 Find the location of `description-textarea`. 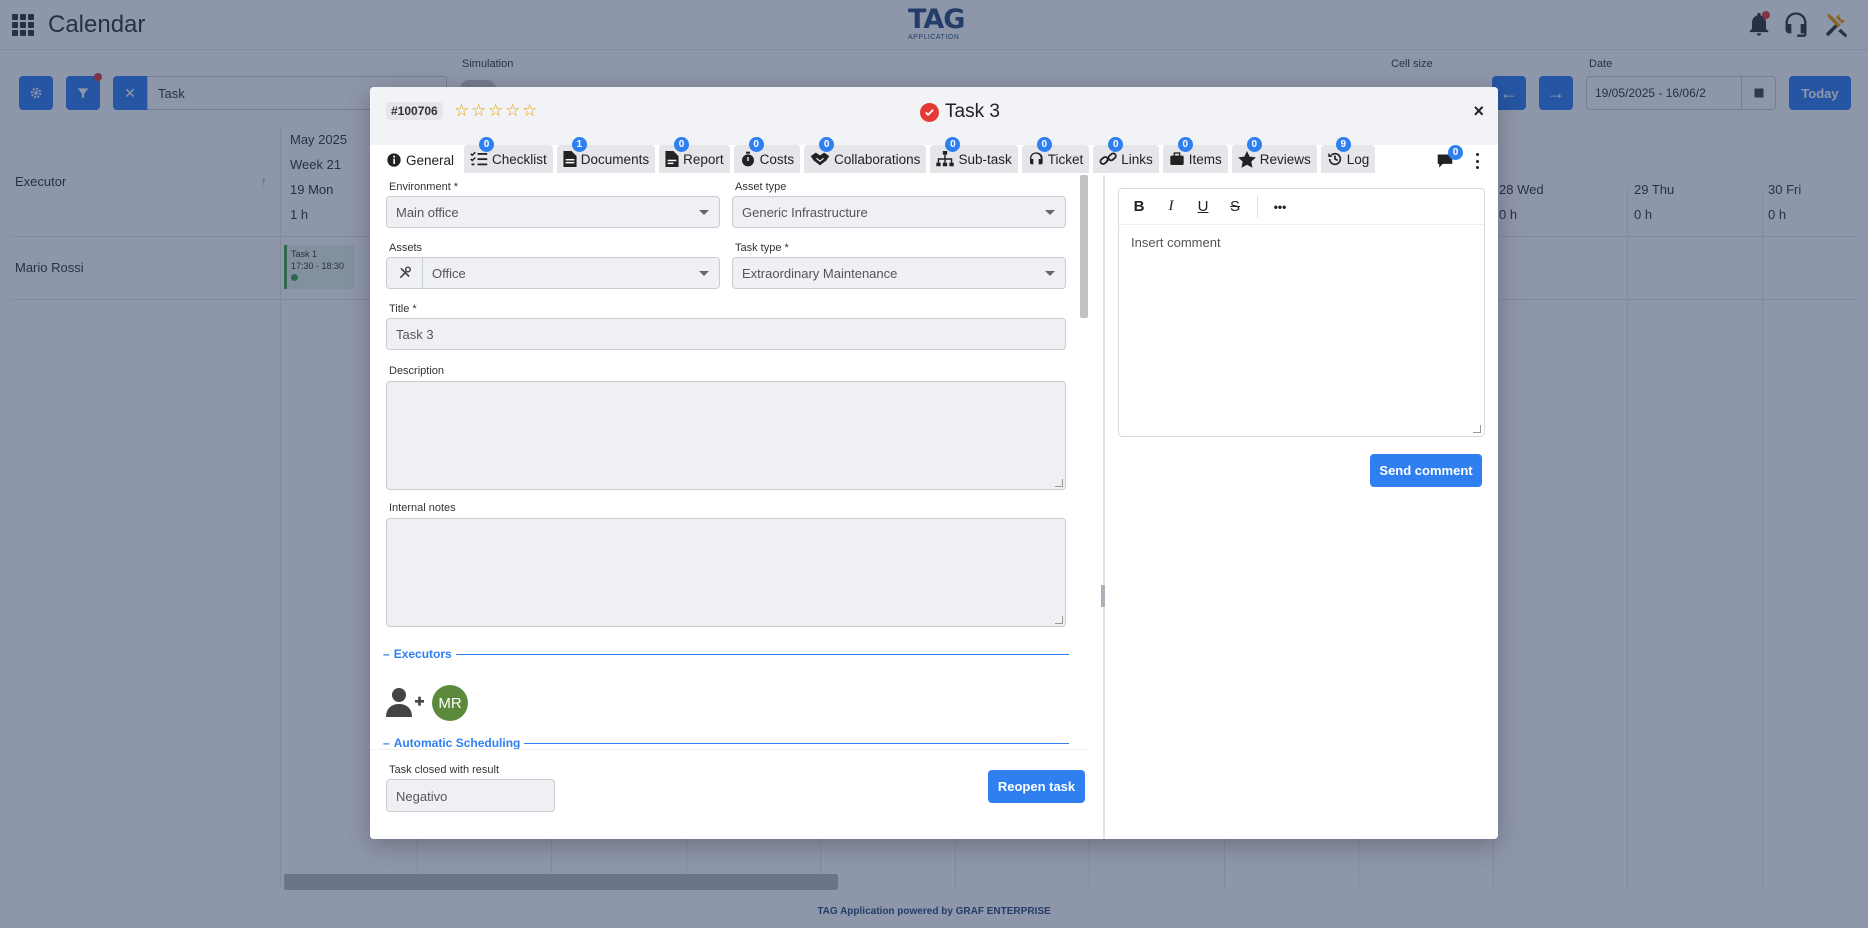

description-textarea is located at coordinates (726, 435).